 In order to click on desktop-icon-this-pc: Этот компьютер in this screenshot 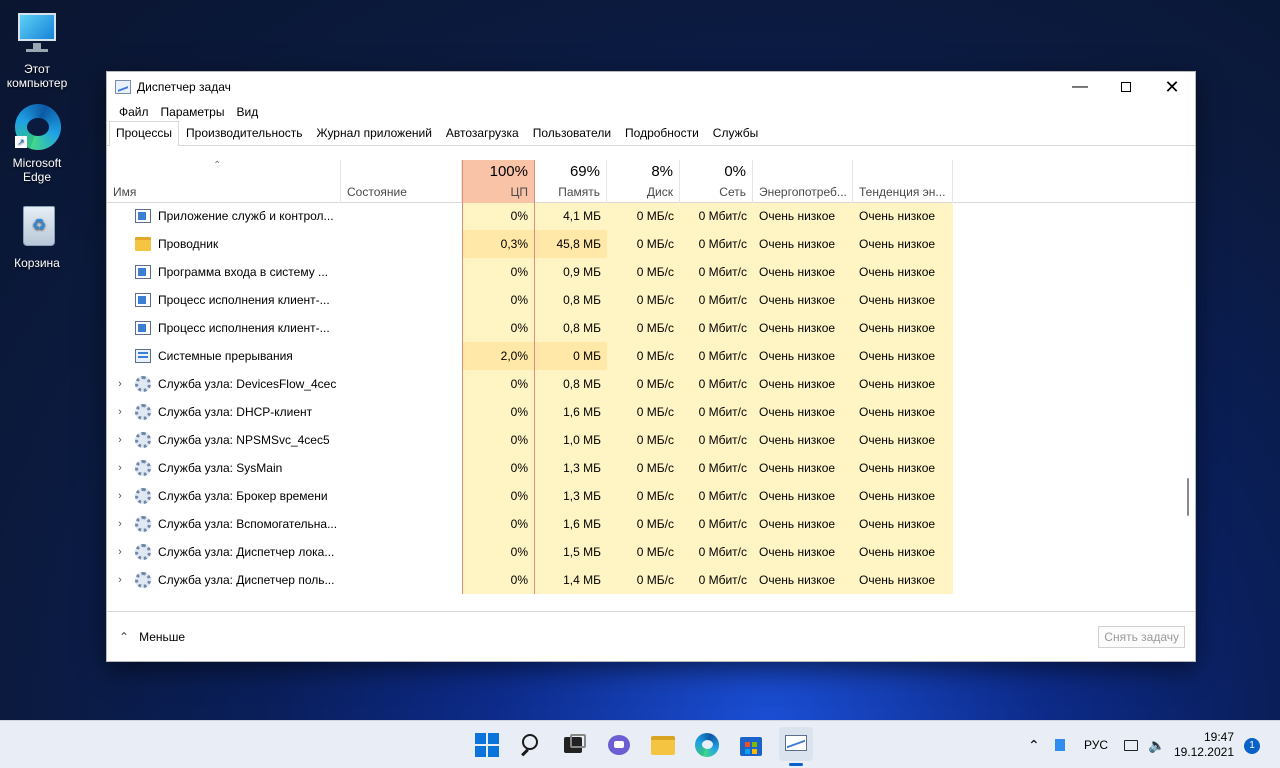, I will do `click(37, 50)`.